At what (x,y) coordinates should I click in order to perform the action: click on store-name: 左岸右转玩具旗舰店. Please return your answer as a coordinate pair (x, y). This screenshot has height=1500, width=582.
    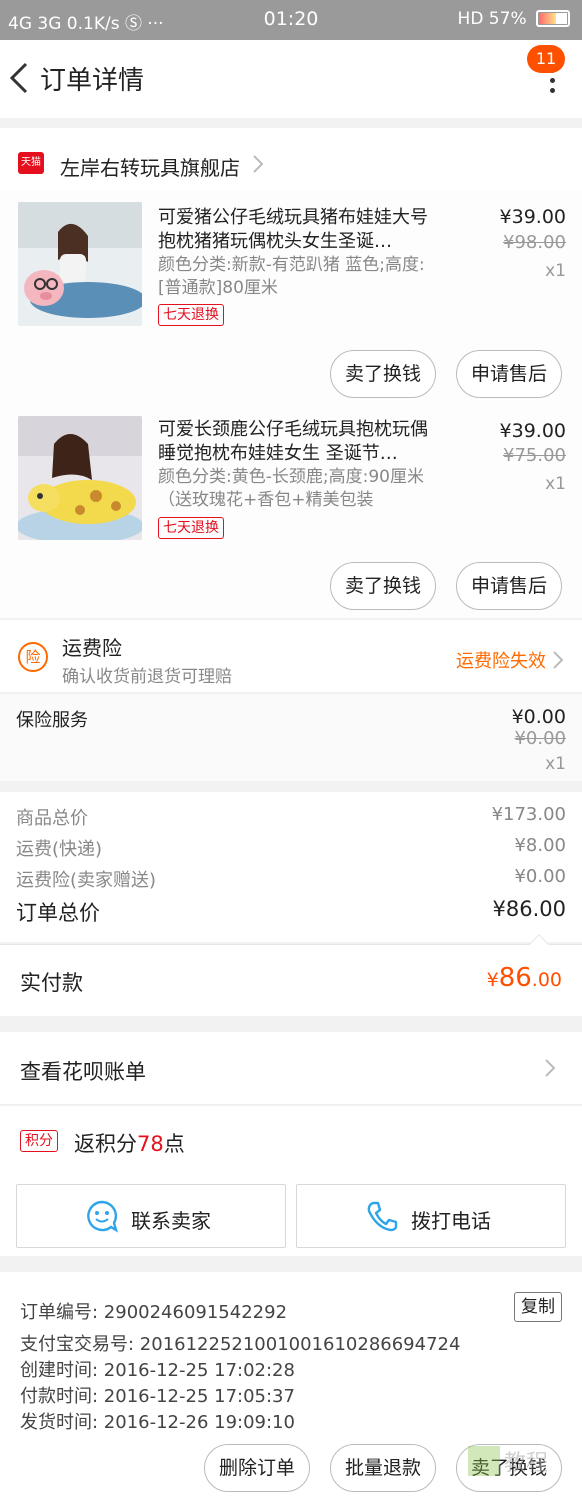
    Looking at the image, I should click on (150, 166).